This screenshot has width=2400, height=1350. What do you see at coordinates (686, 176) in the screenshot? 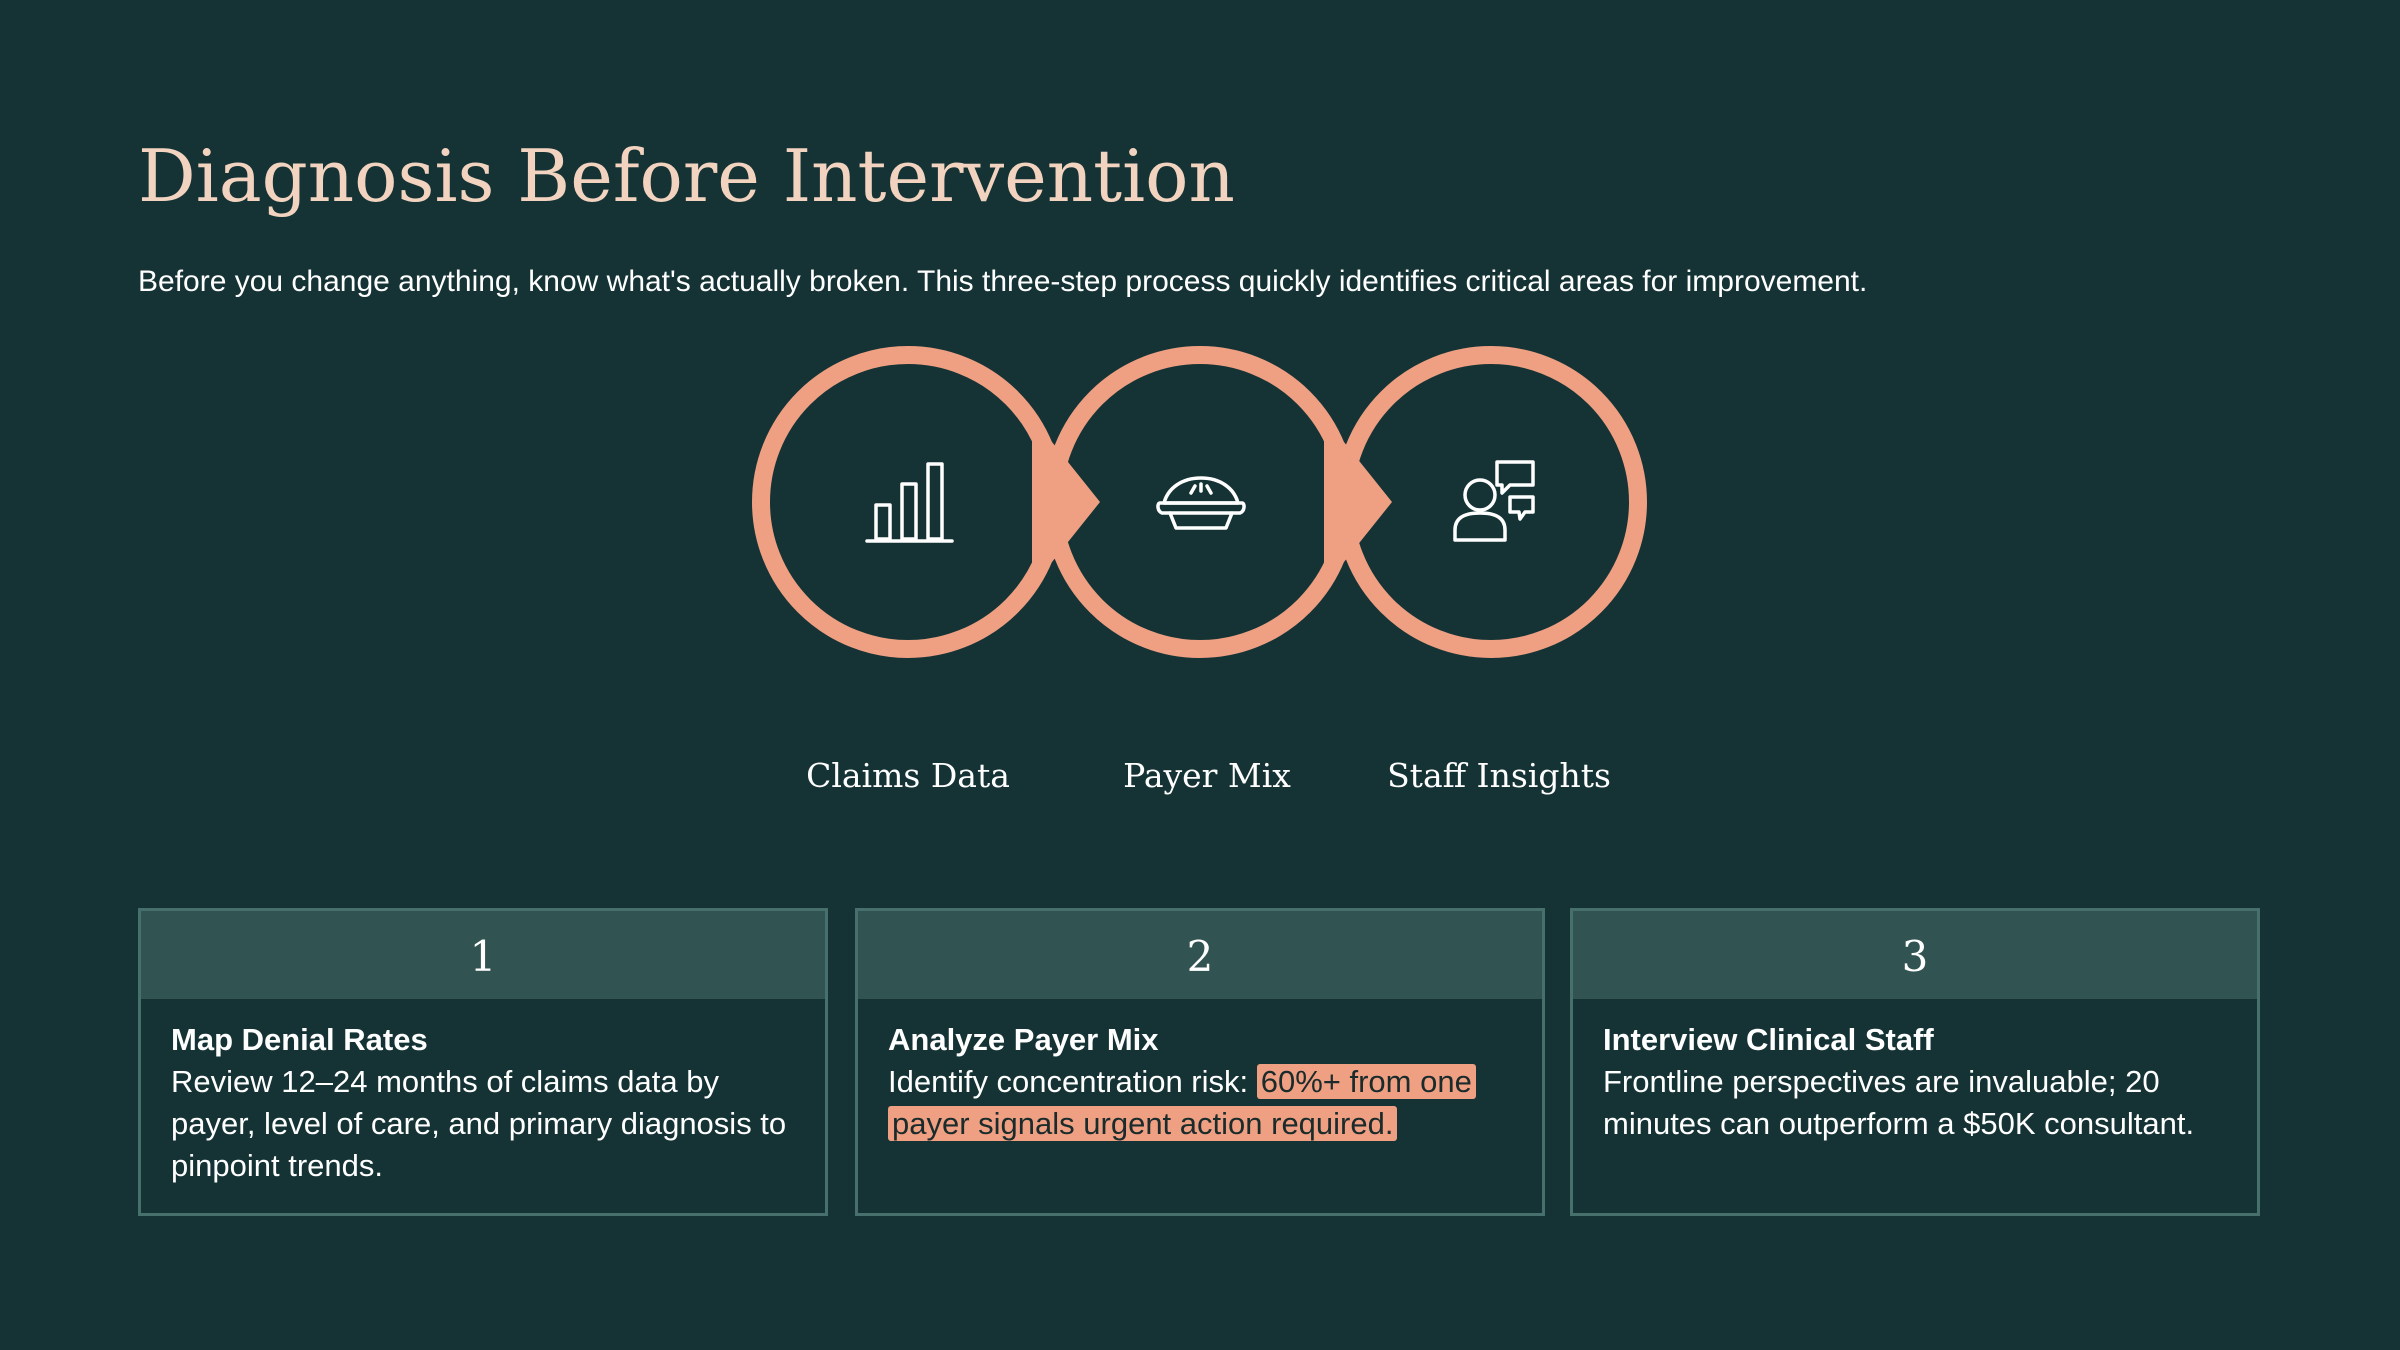
I see `page-title: Diagnosis Before Intervention` at bounding box center [686, 176].